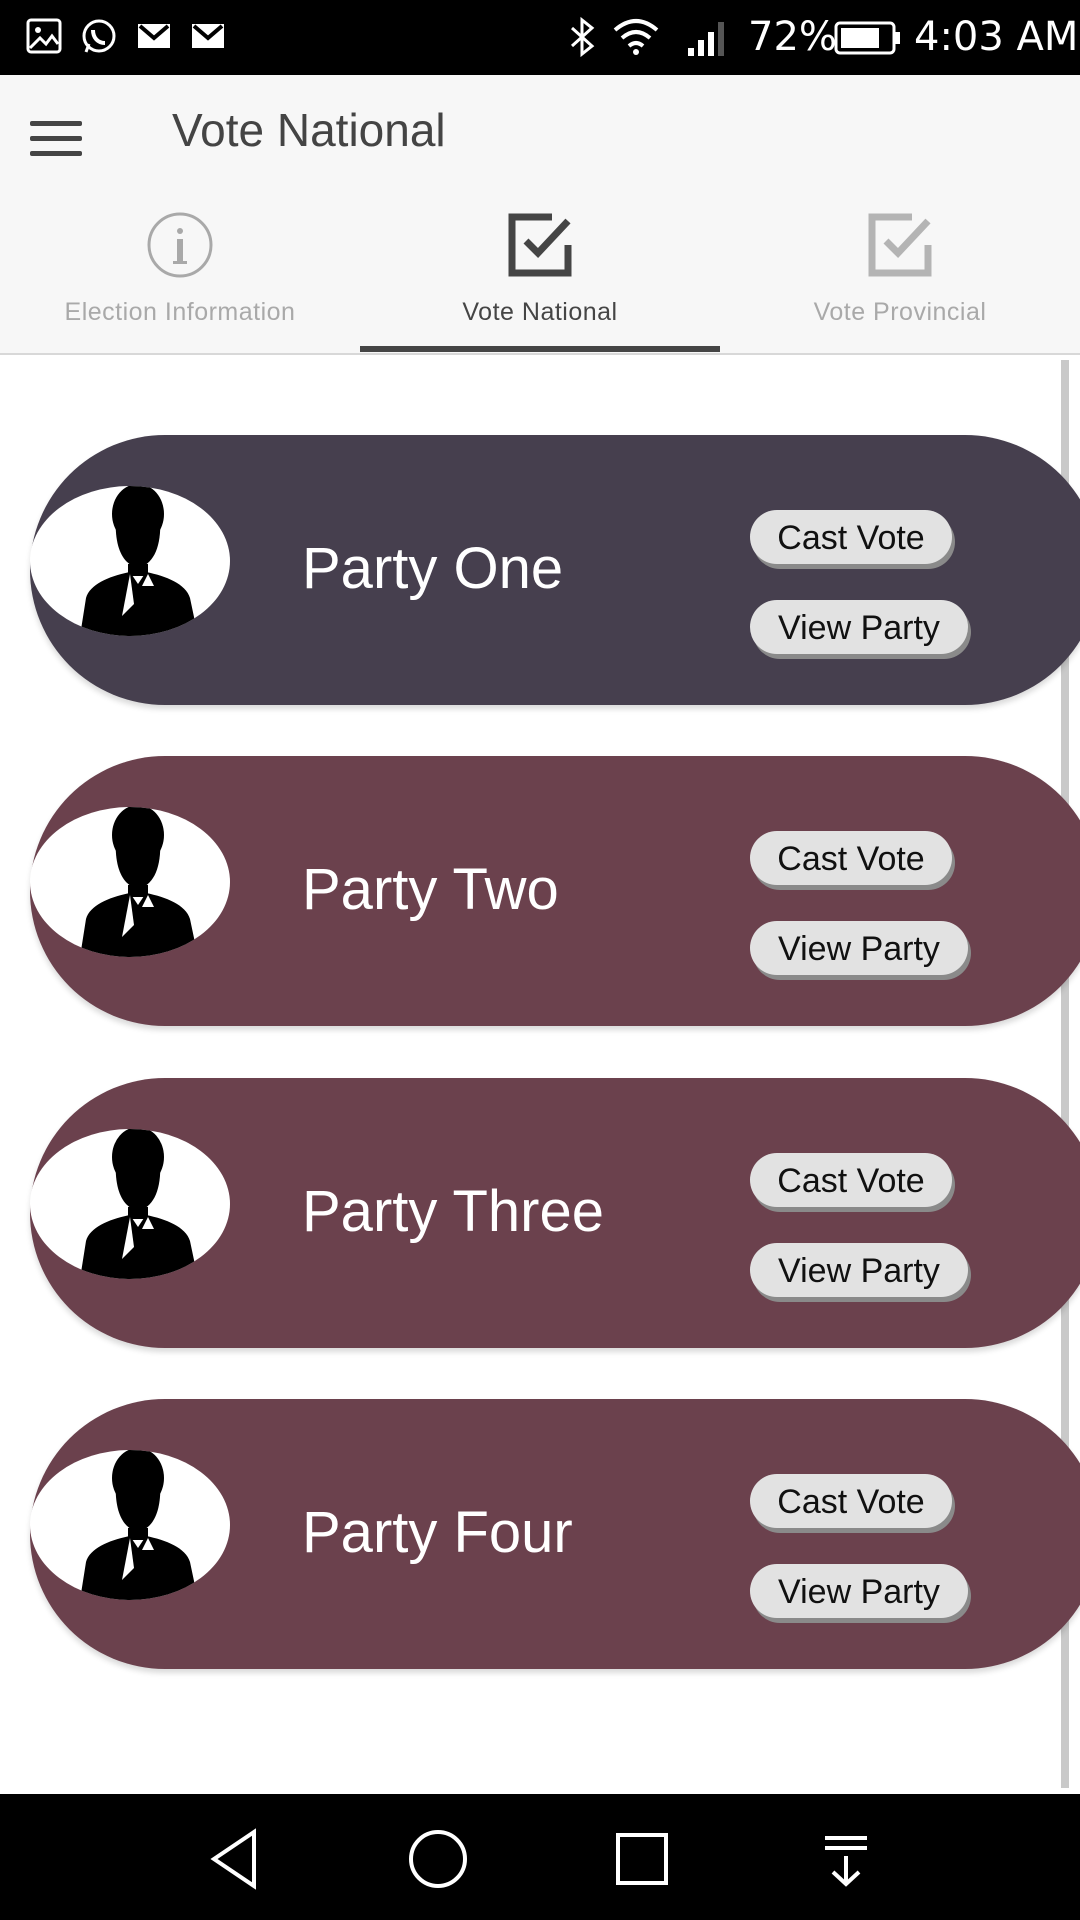 This screenshot has width=1080, height=1920. I want to click on gallery-icon, so click(44, 36).